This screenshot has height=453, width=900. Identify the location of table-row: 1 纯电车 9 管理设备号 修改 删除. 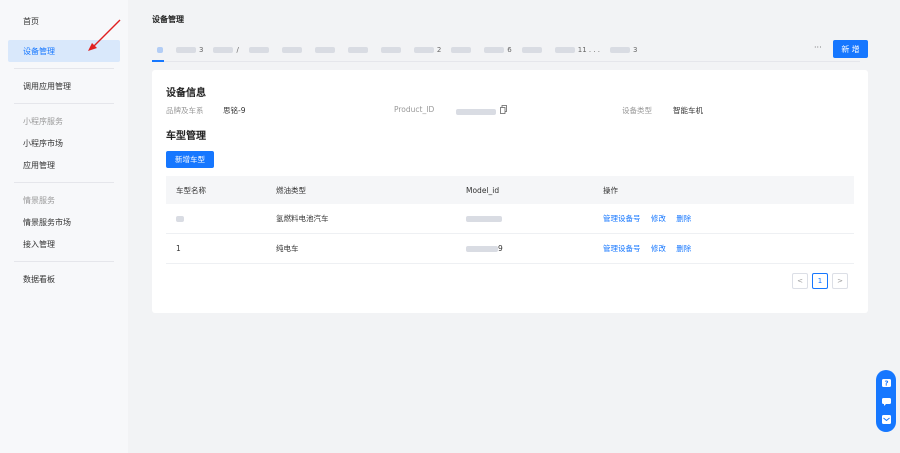
(510, 249).